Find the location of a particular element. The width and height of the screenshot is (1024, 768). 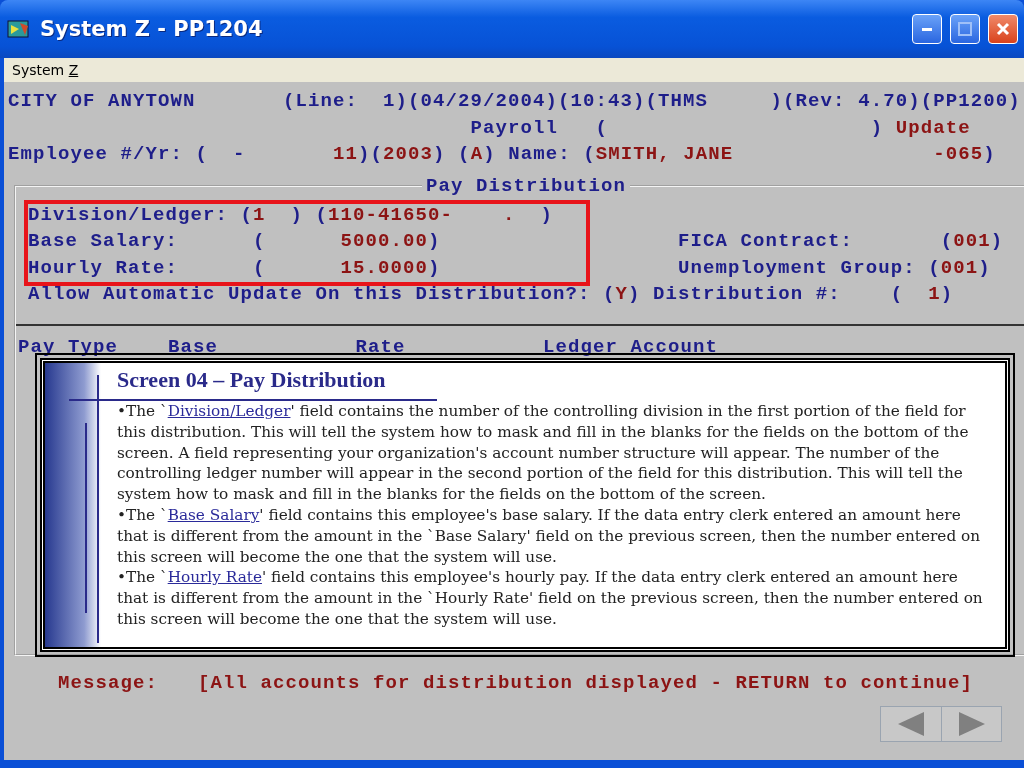

message-label: Message: is located at coordinates (108, 683).